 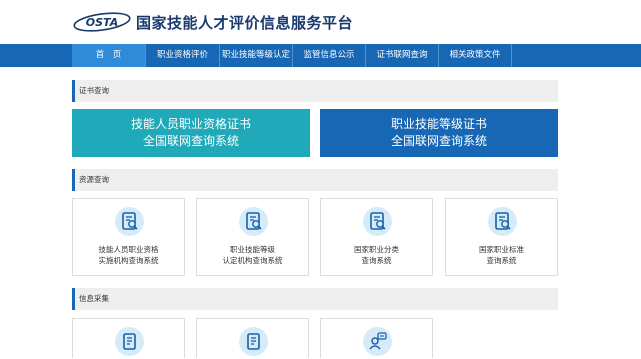 What do you see at coordinates (94, 298) in the screenshot?
I see `section-title: 信息采集` at bounding box center [94, 298].